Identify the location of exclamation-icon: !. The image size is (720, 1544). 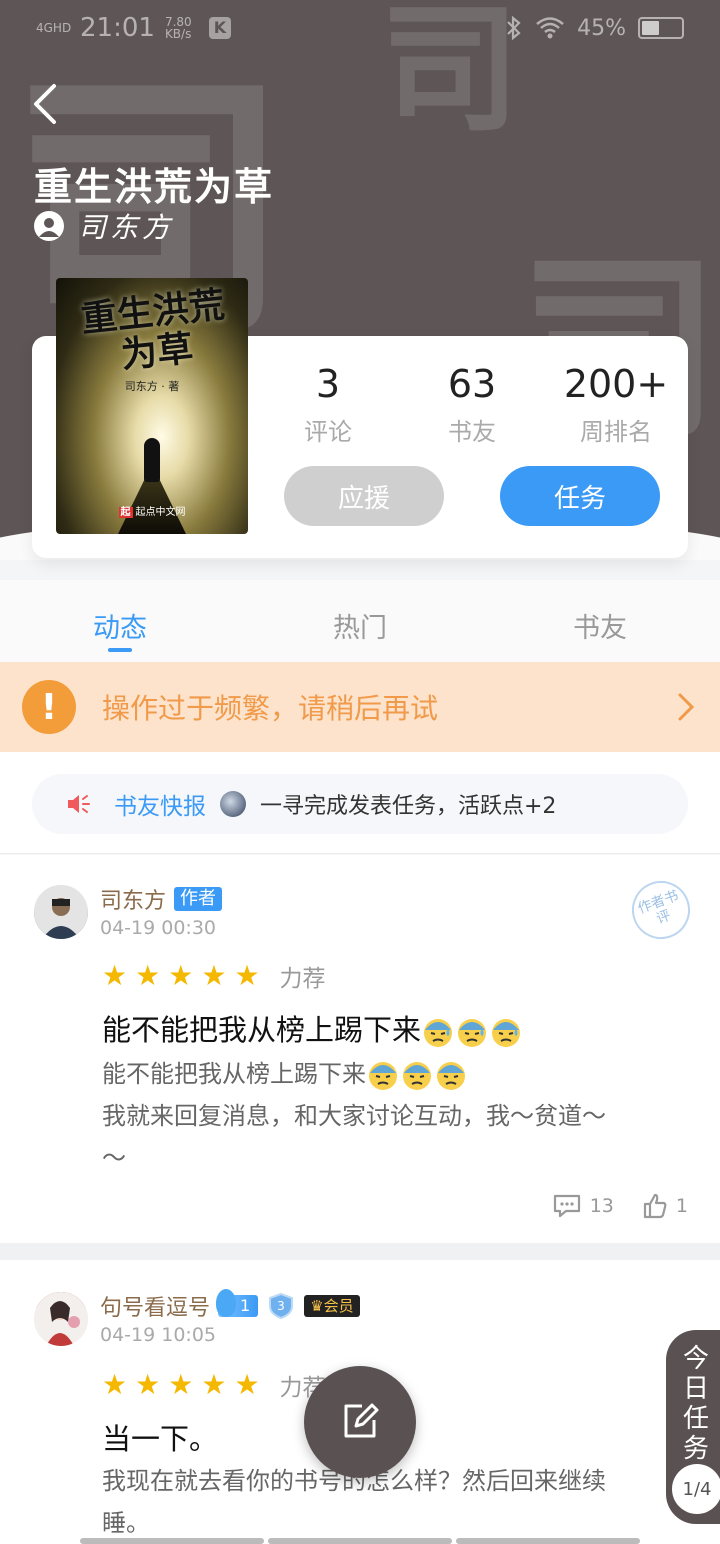
(49, 707).